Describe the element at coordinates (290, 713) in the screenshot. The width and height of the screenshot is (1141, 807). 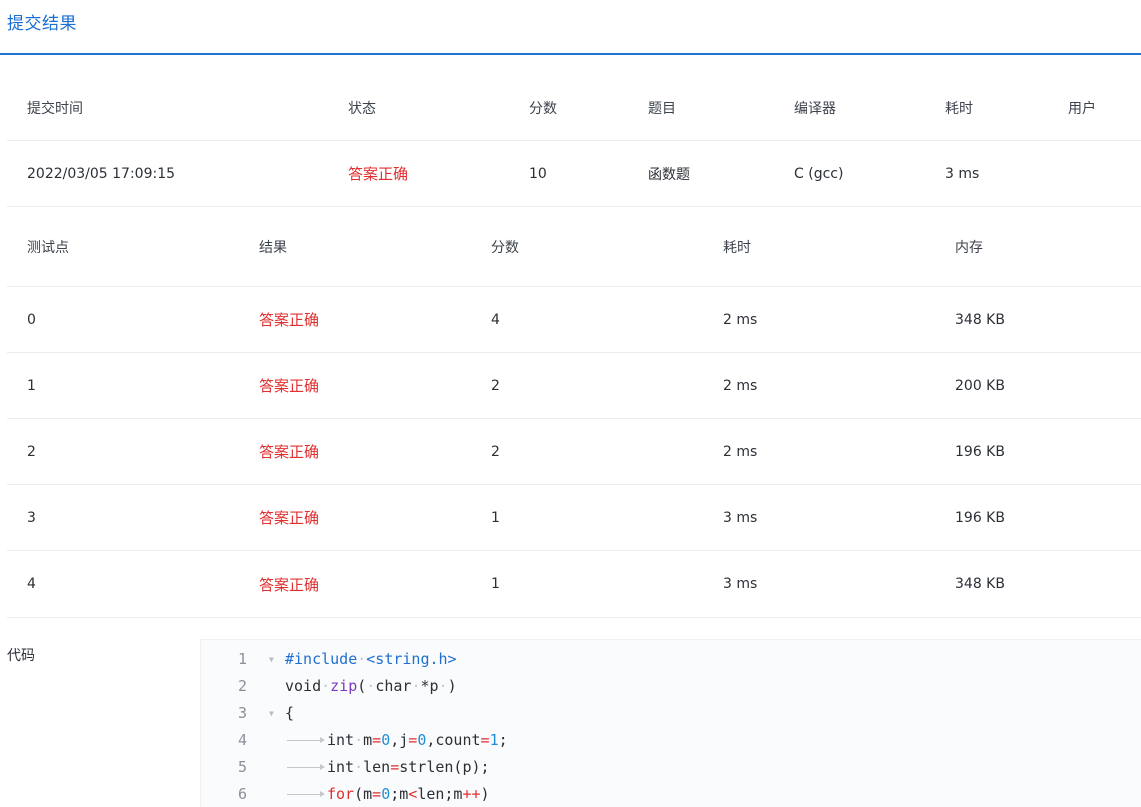
I see `code-text: {` at that location.